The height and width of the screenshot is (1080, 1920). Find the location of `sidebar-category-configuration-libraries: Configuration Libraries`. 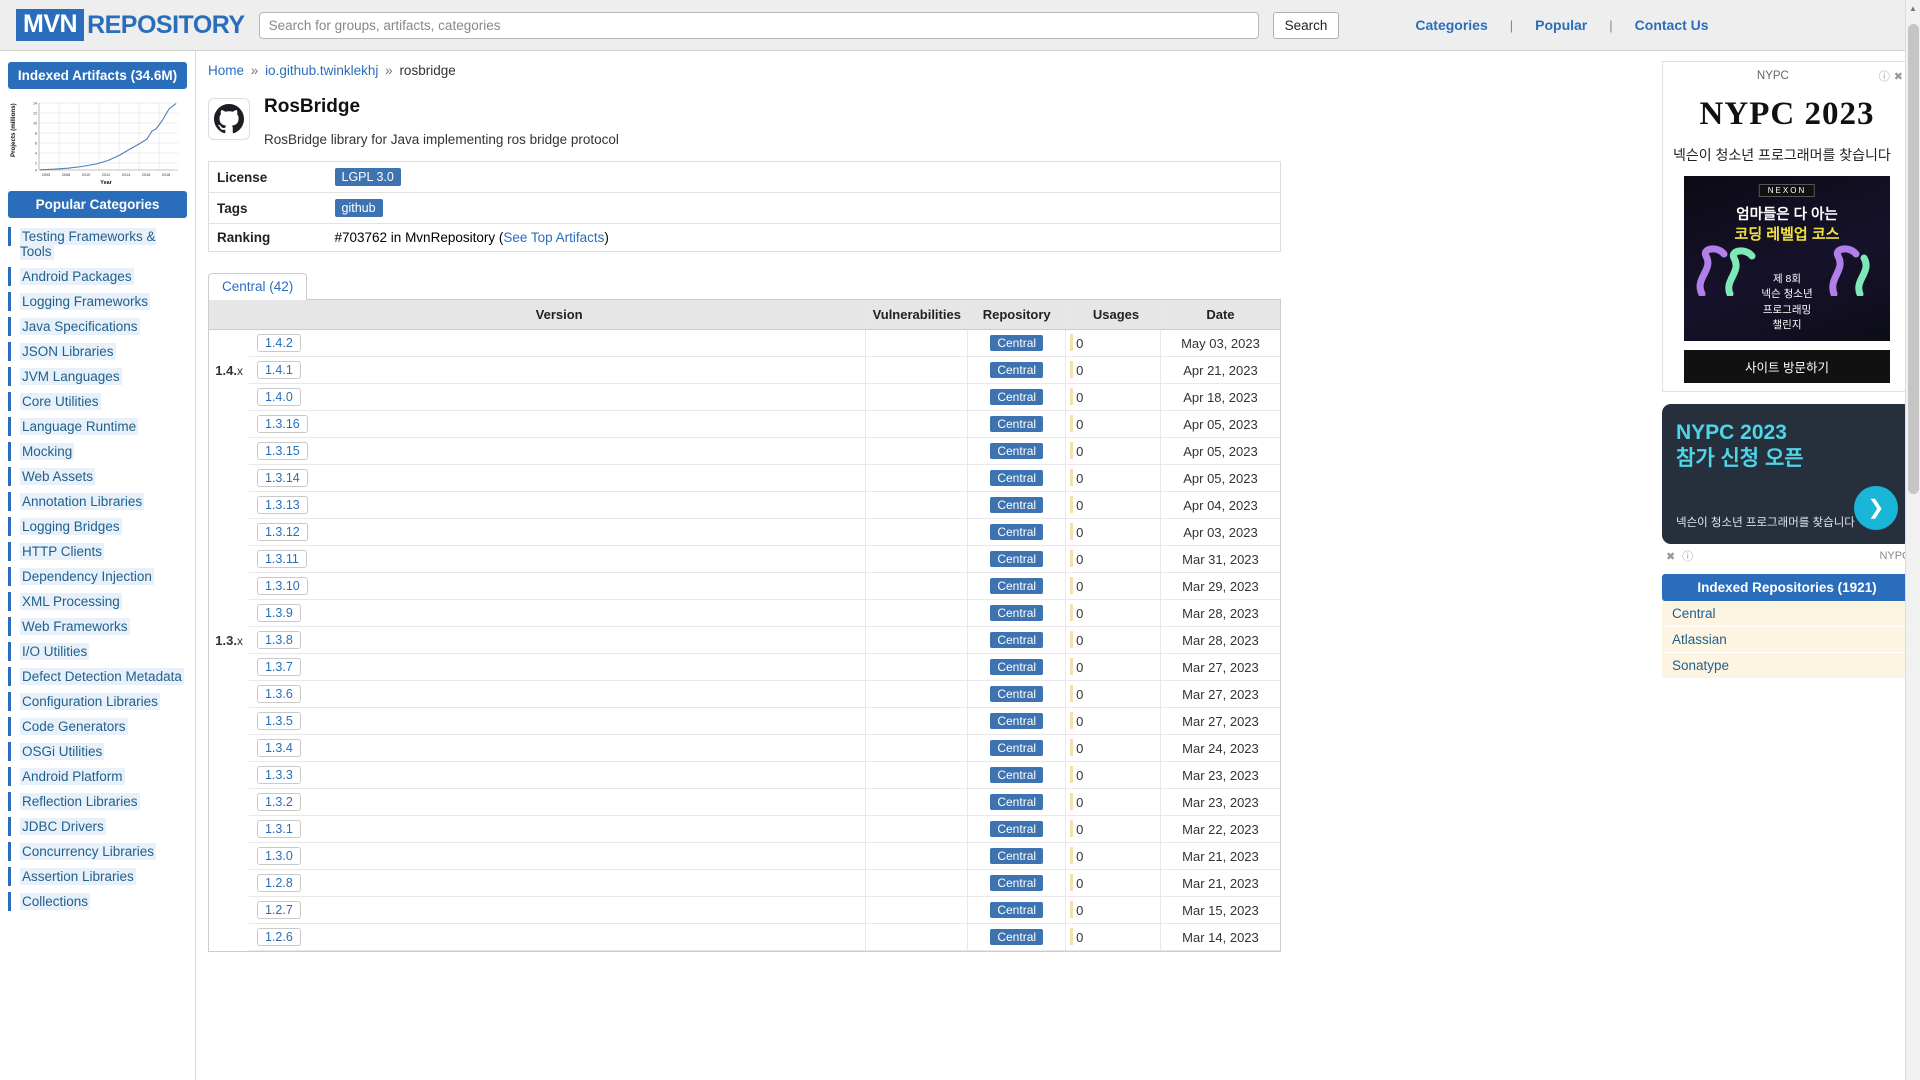

sidebar-category-configuration-libraries: Configuration Libraries is located at coordinates (97, 701).